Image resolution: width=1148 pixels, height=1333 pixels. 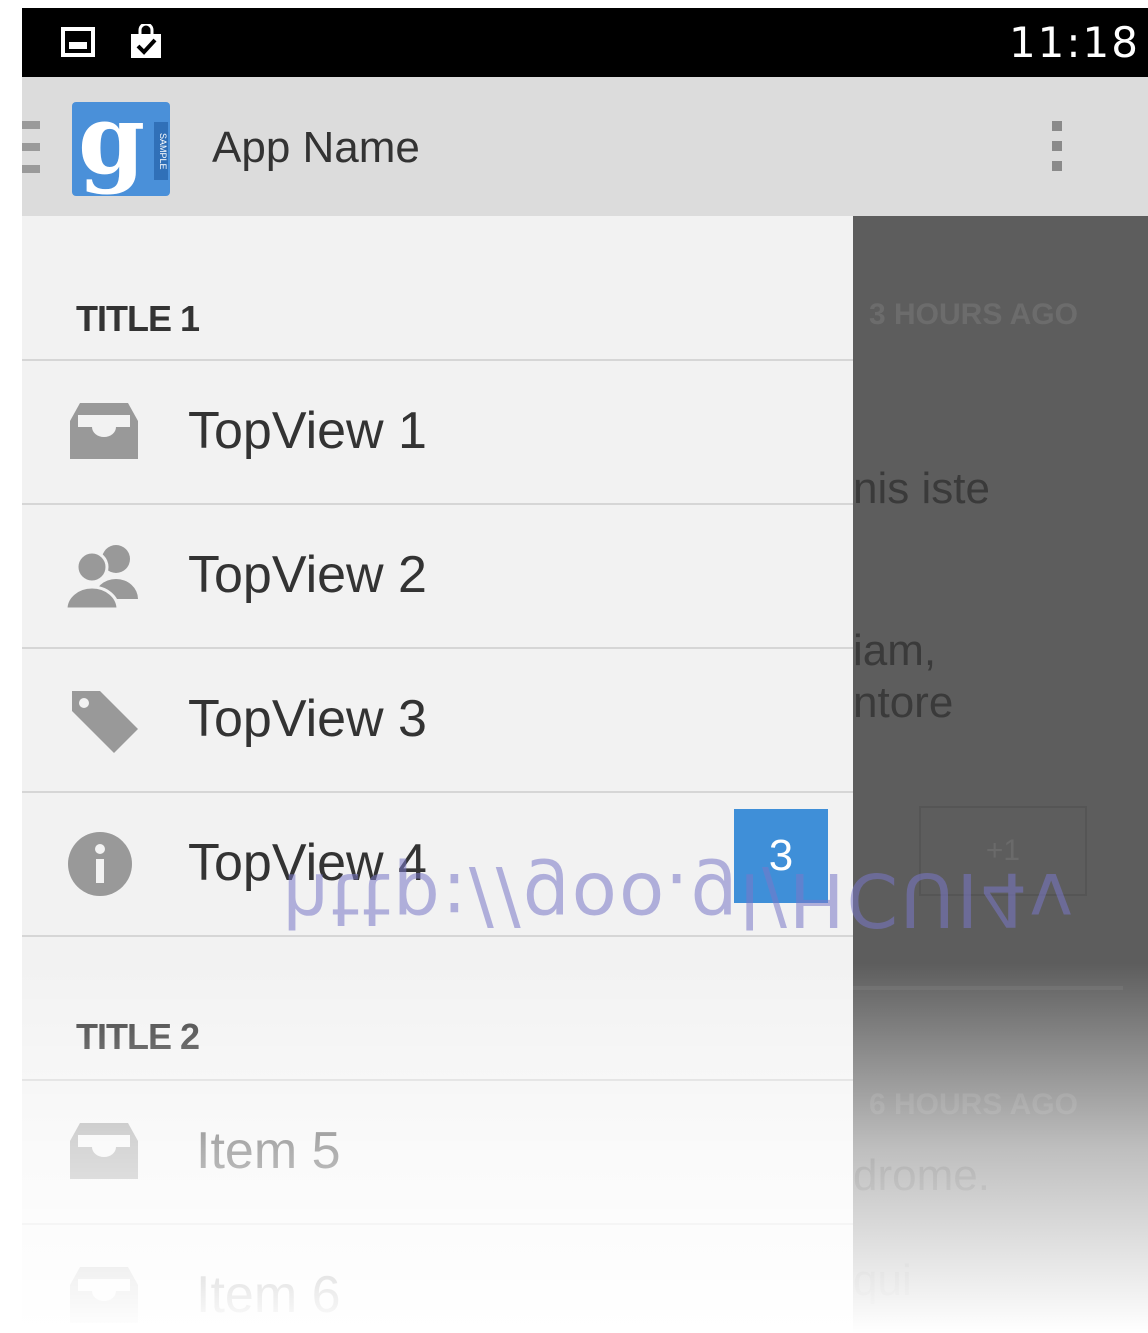 What do you see at coordinates (316, 147) in the screenshot?
I see `app-title: App Name` at bounding box center [316, 147].